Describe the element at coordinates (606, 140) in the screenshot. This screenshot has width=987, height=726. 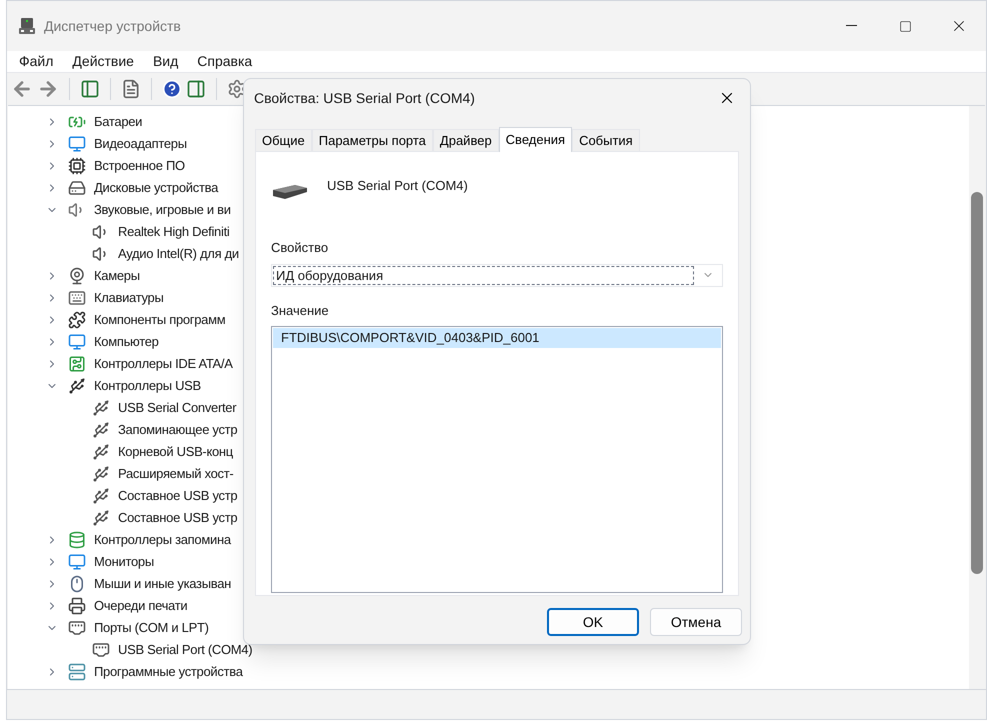
I see `tab: События` at that location.